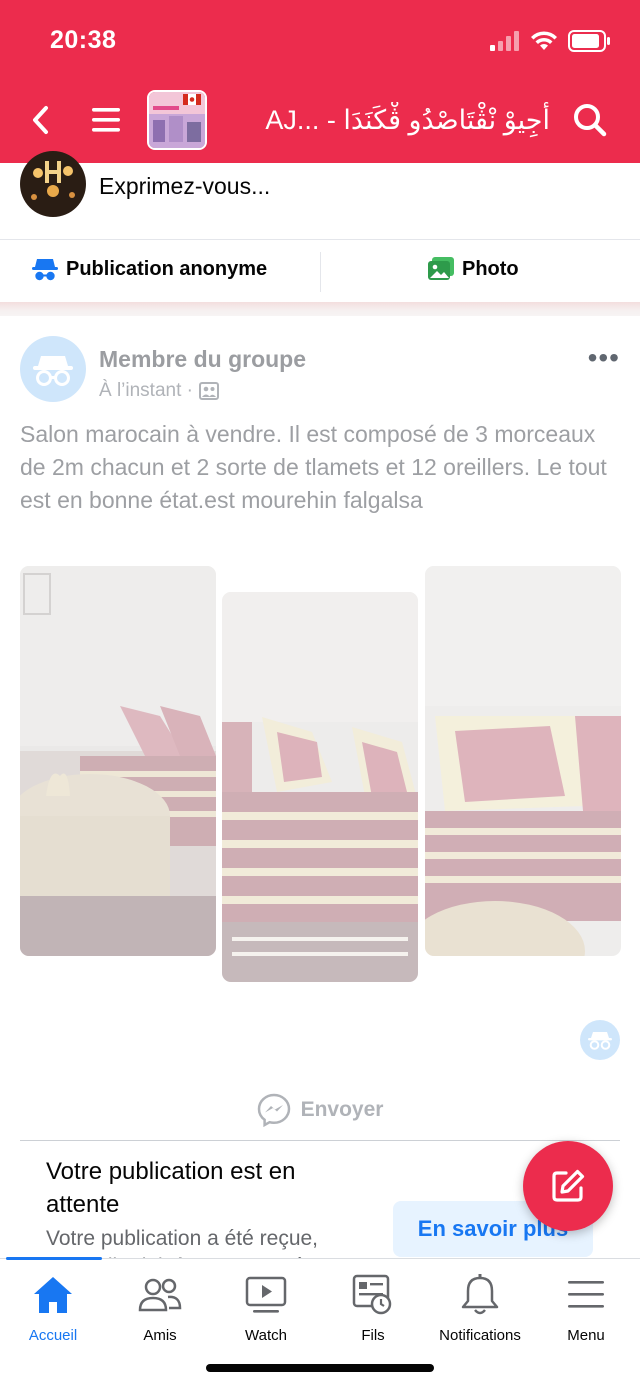  I want to click on tab-notifications: Notifications, so click(480, 1313).